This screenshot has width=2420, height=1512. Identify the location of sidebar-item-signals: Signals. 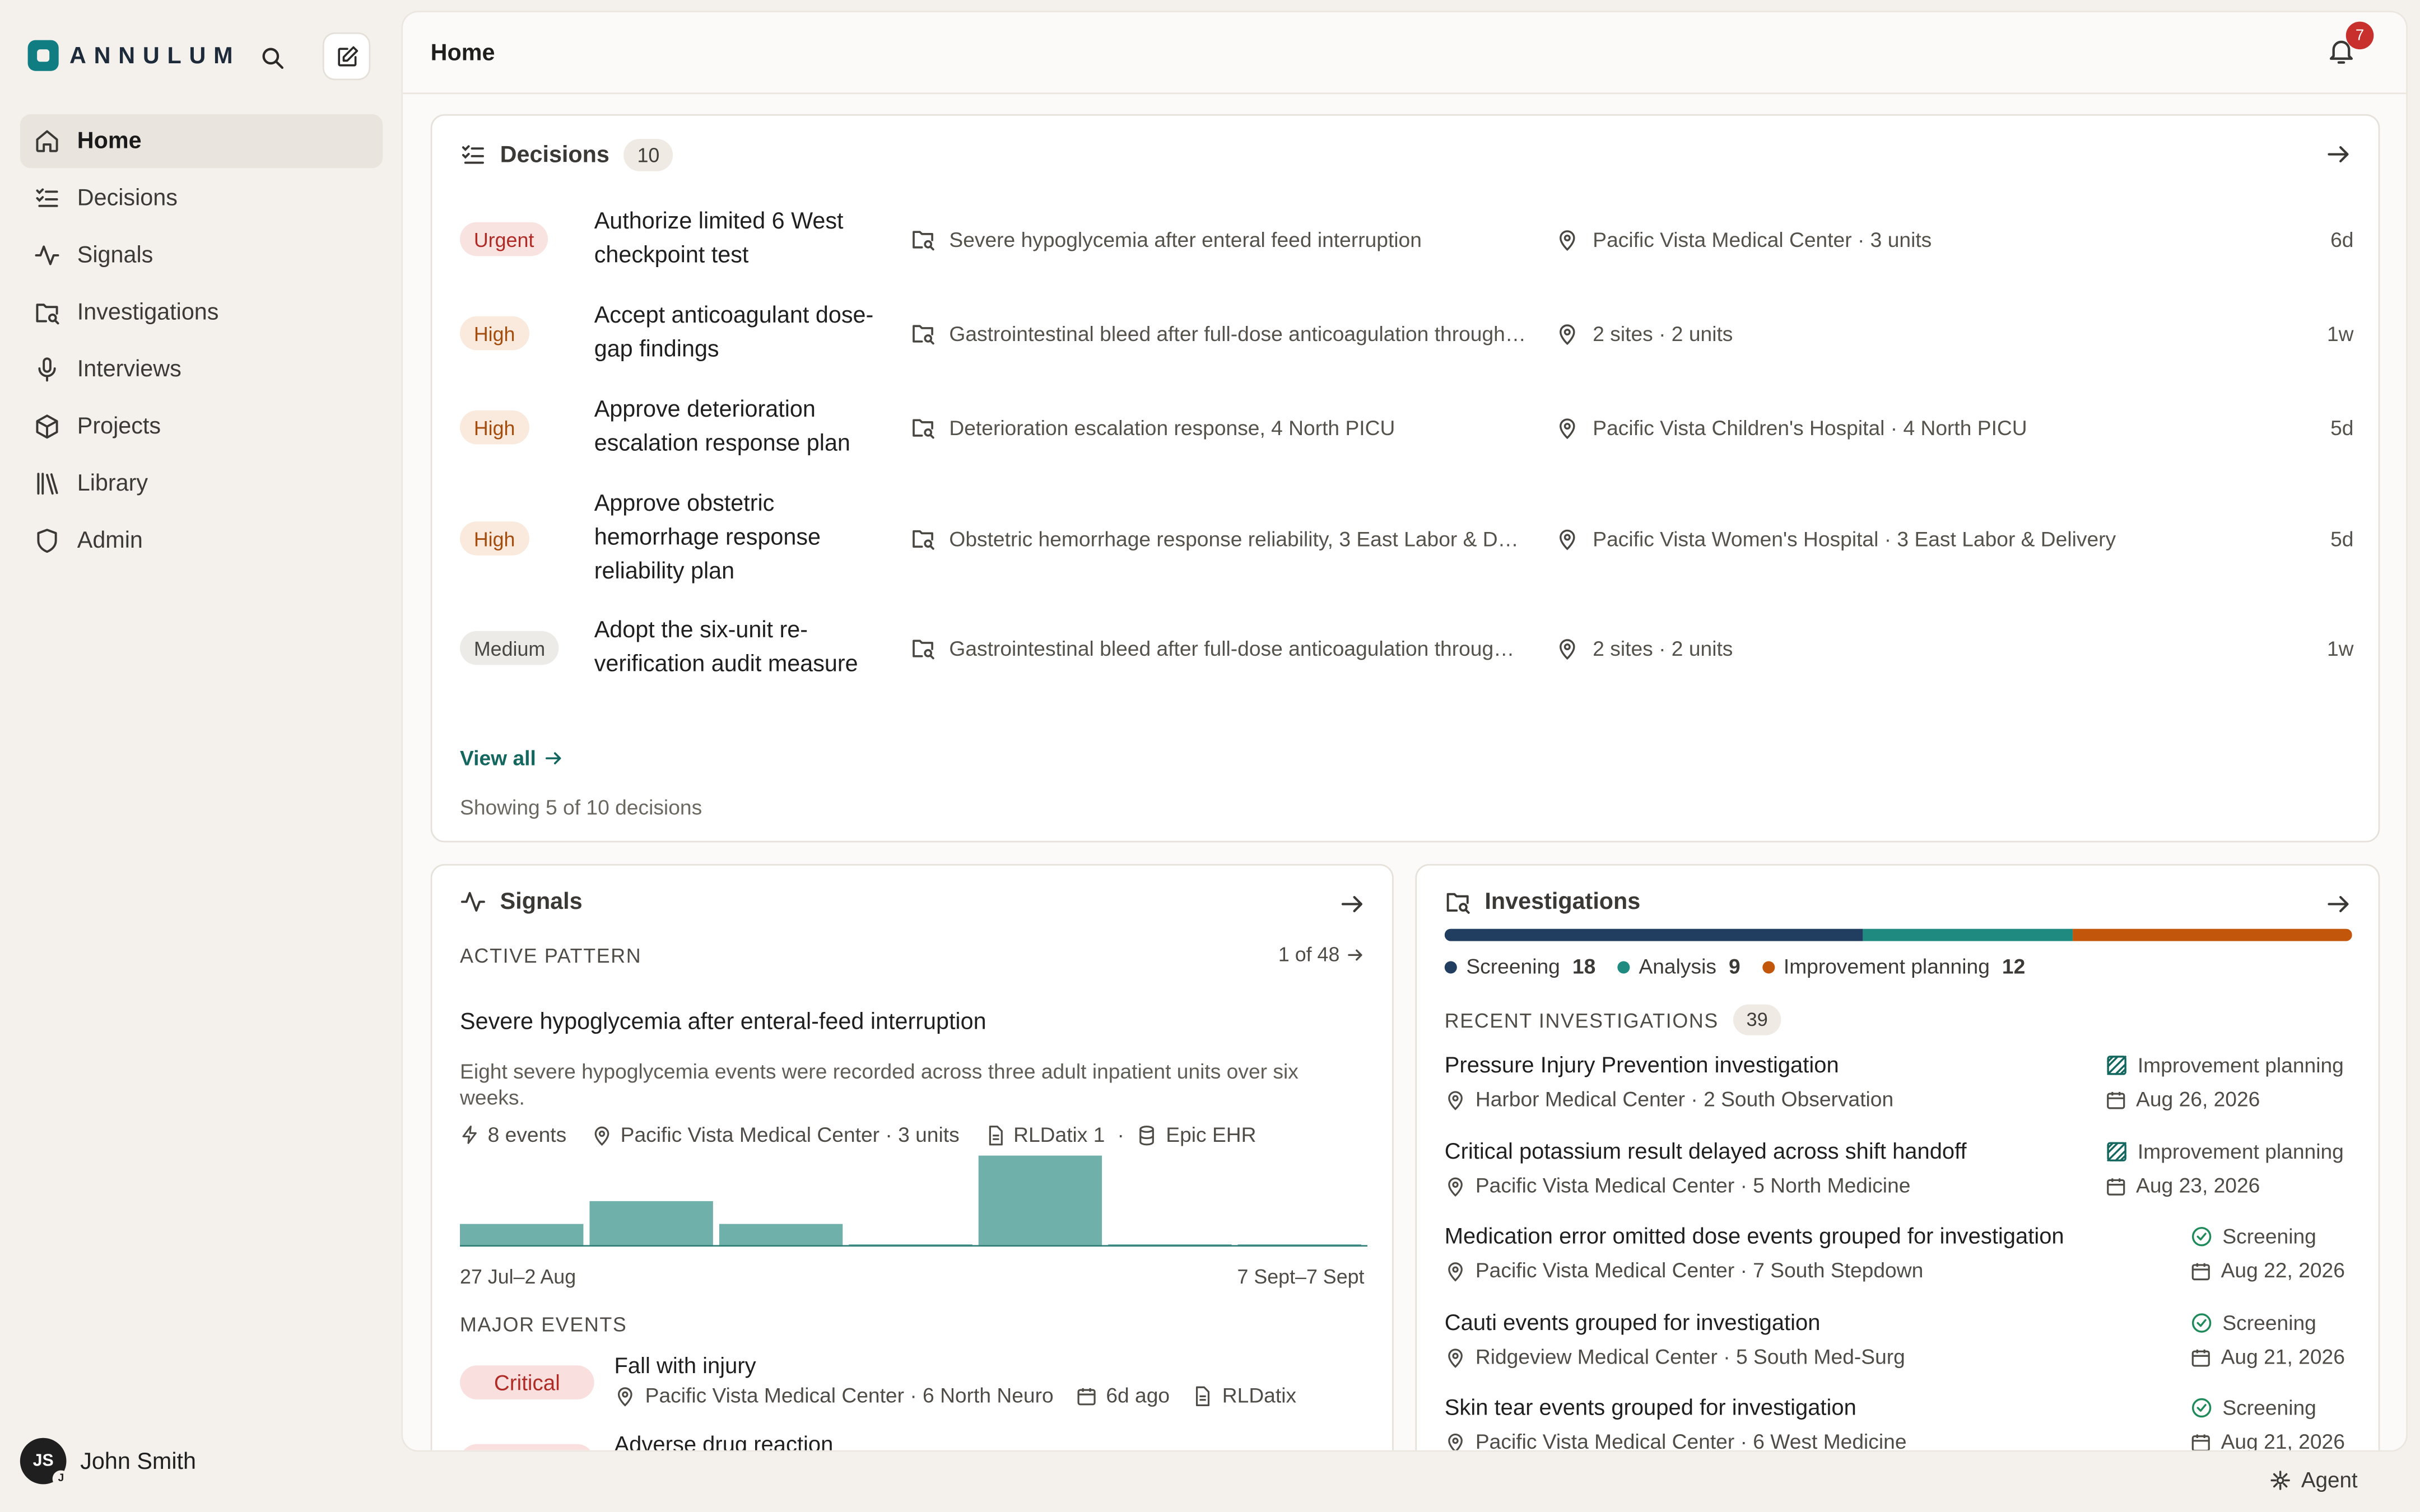
(202, 255).